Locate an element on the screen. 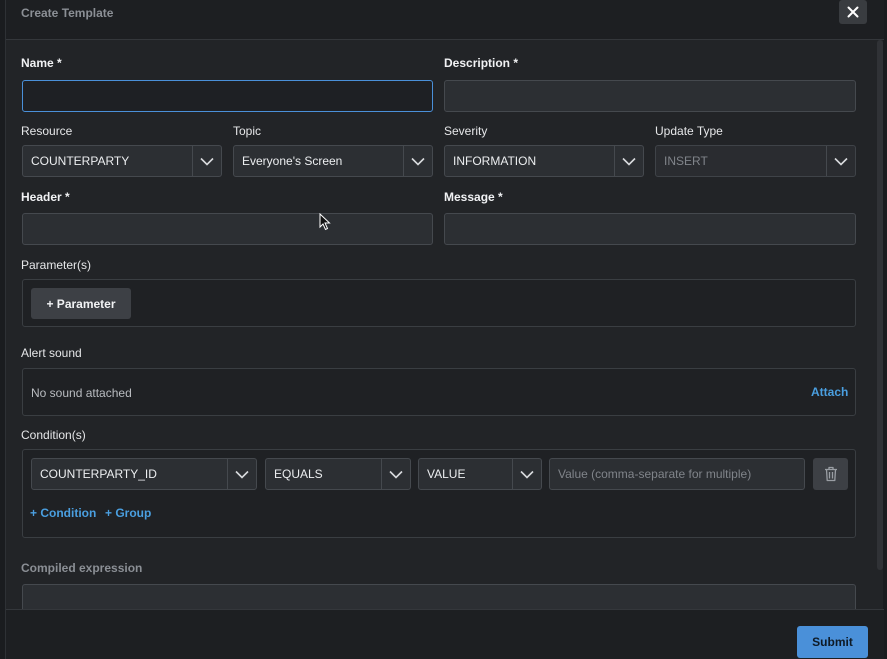 The width and height of the screenshot is (887, 659). name-input is located at coordinates (227, 96).